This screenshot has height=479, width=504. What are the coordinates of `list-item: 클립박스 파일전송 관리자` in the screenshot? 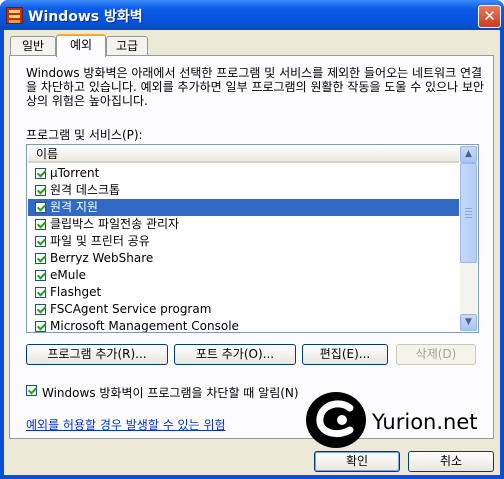 It's located at (243, 224).